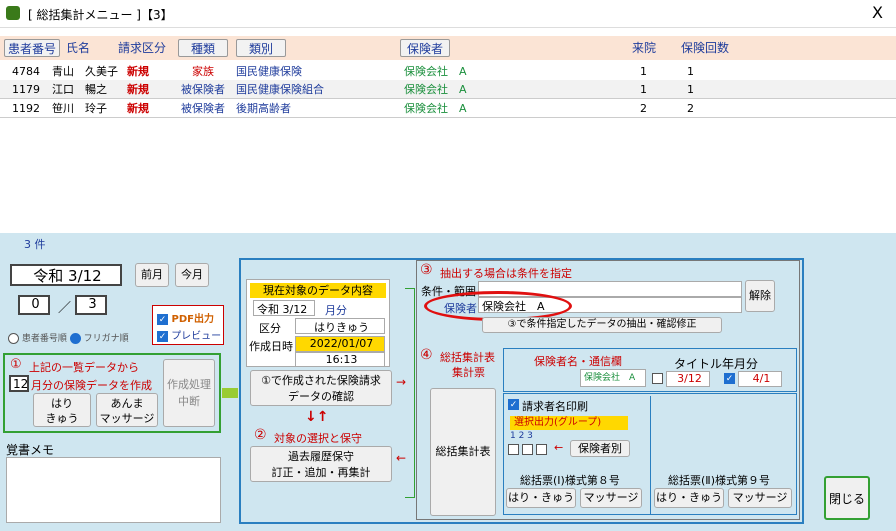 The image size is (896, 531). Describe the element at coordinates (192, 319) in the screenshot. I see `pdf-output-label: PDF出力` at that location.